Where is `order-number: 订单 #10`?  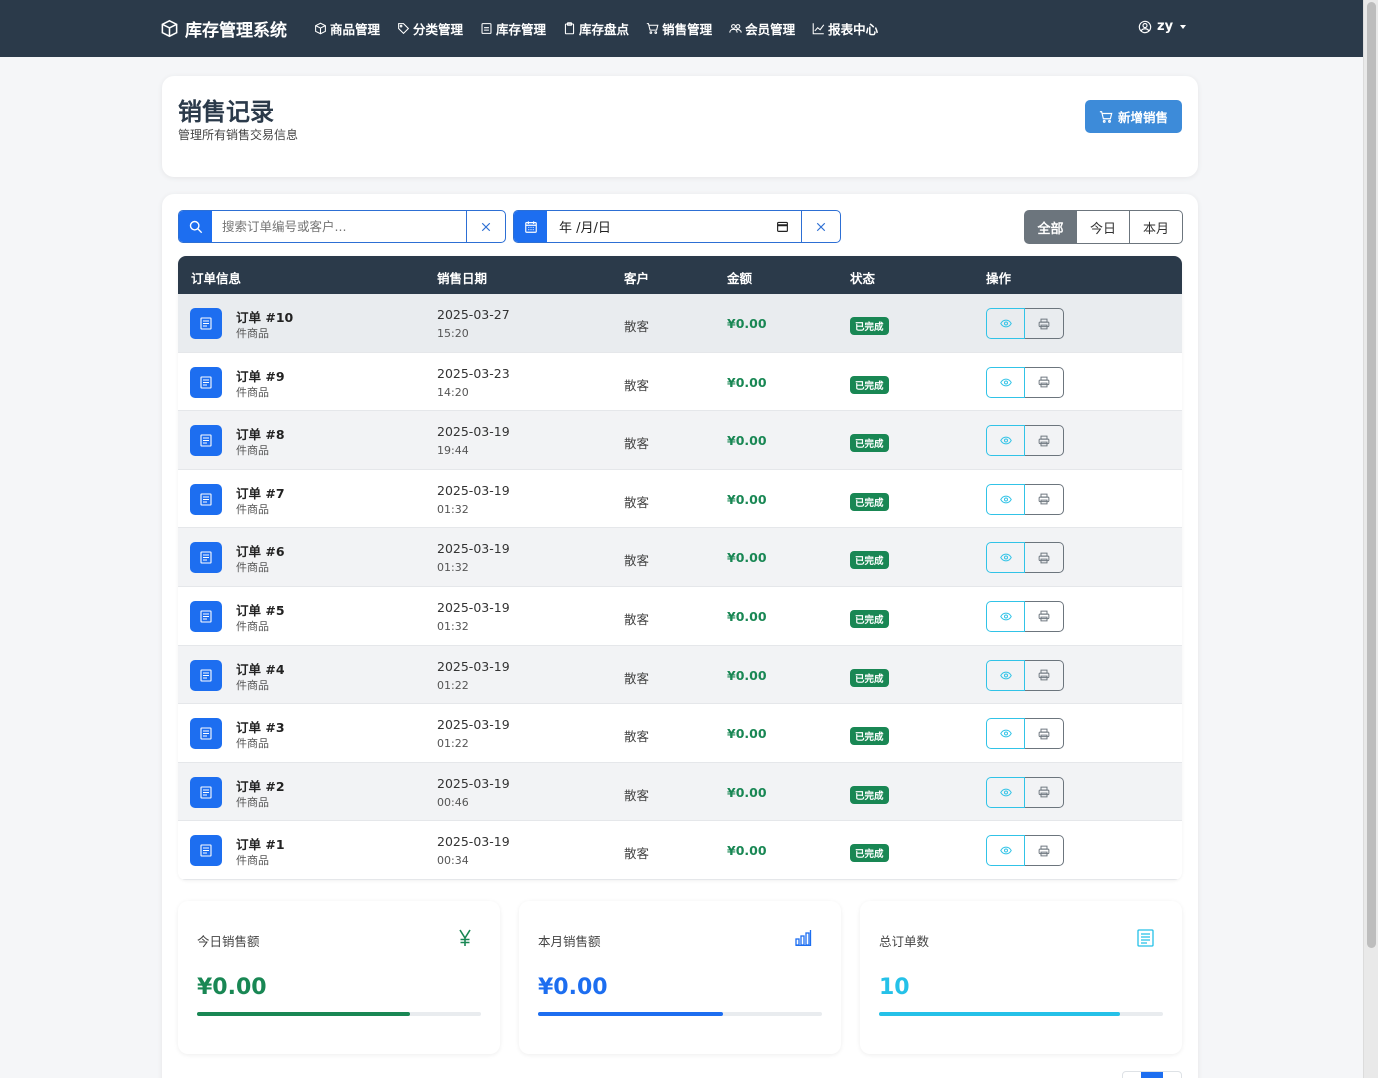 order-number: 订单 #10 is located at coordinates (265, 317).